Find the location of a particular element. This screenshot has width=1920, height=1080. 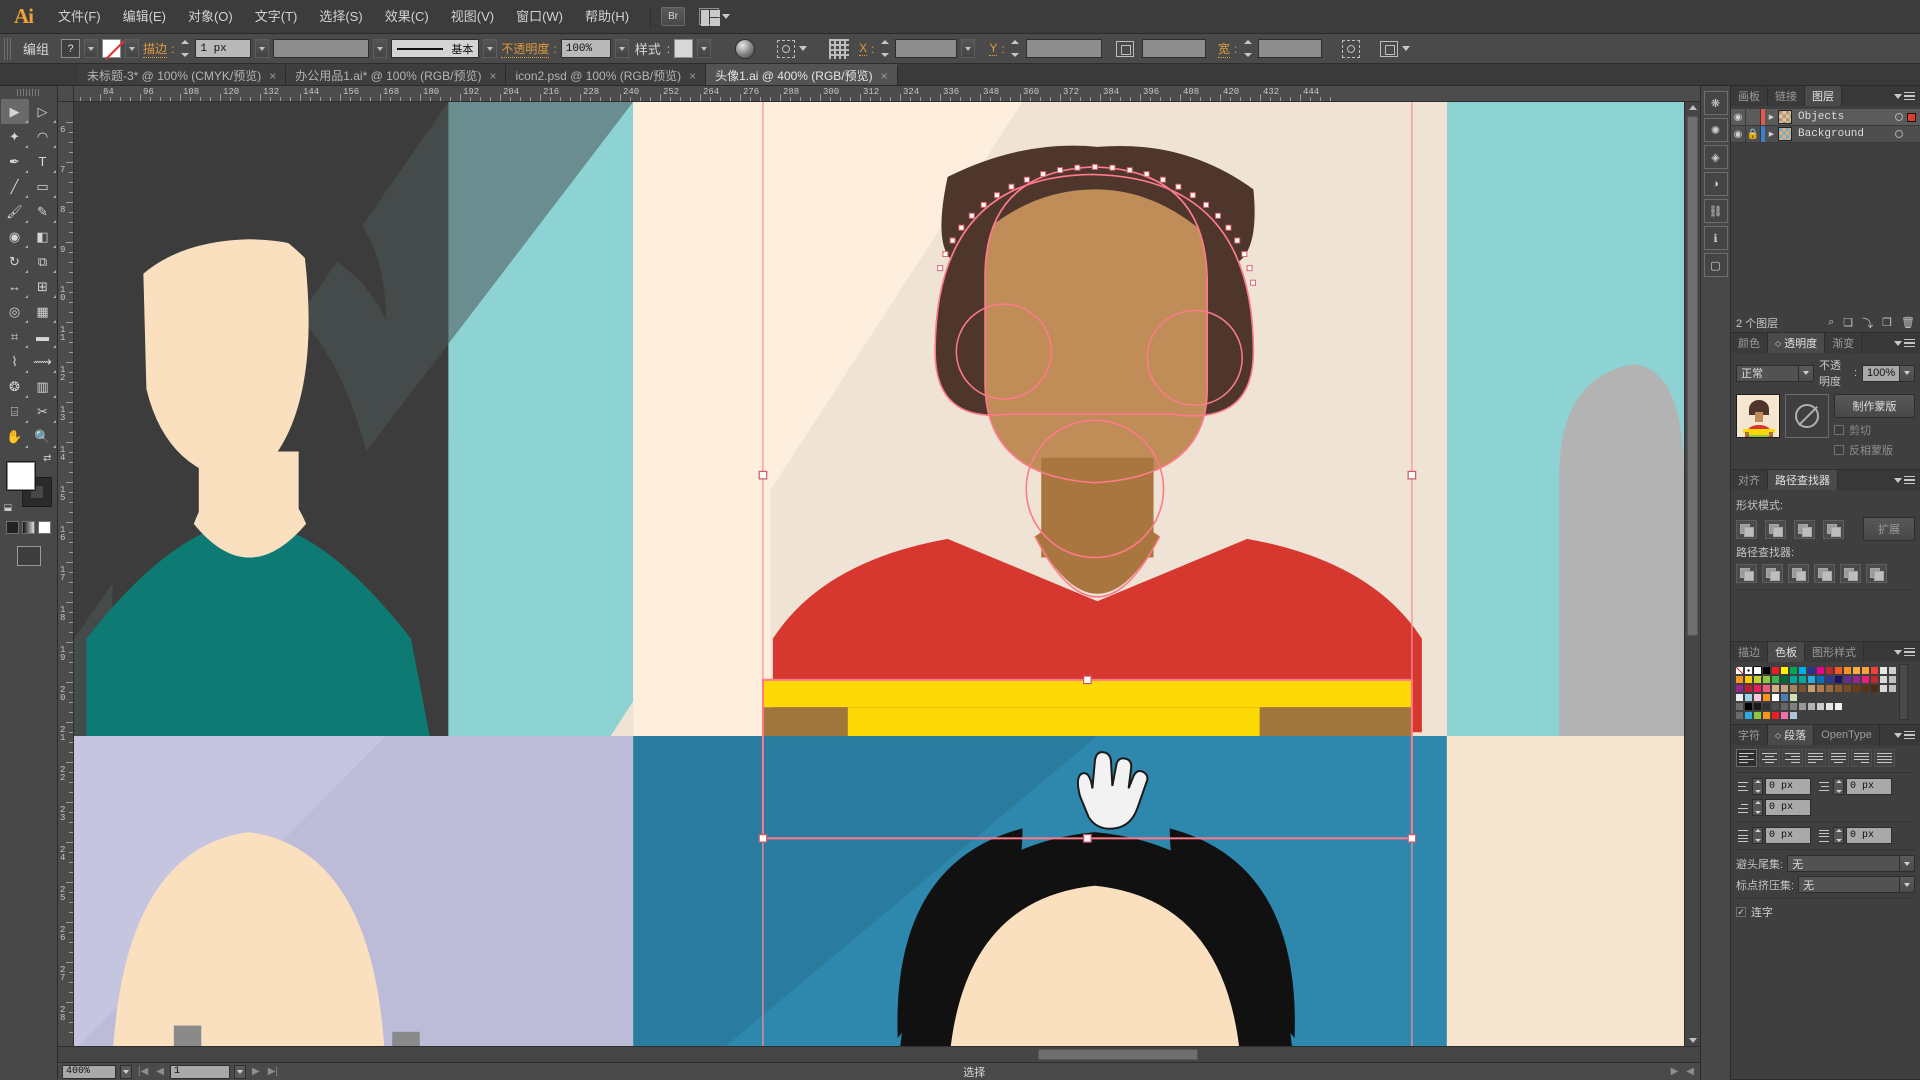

width-tool: ↔ is located at coordinates (15, 286).